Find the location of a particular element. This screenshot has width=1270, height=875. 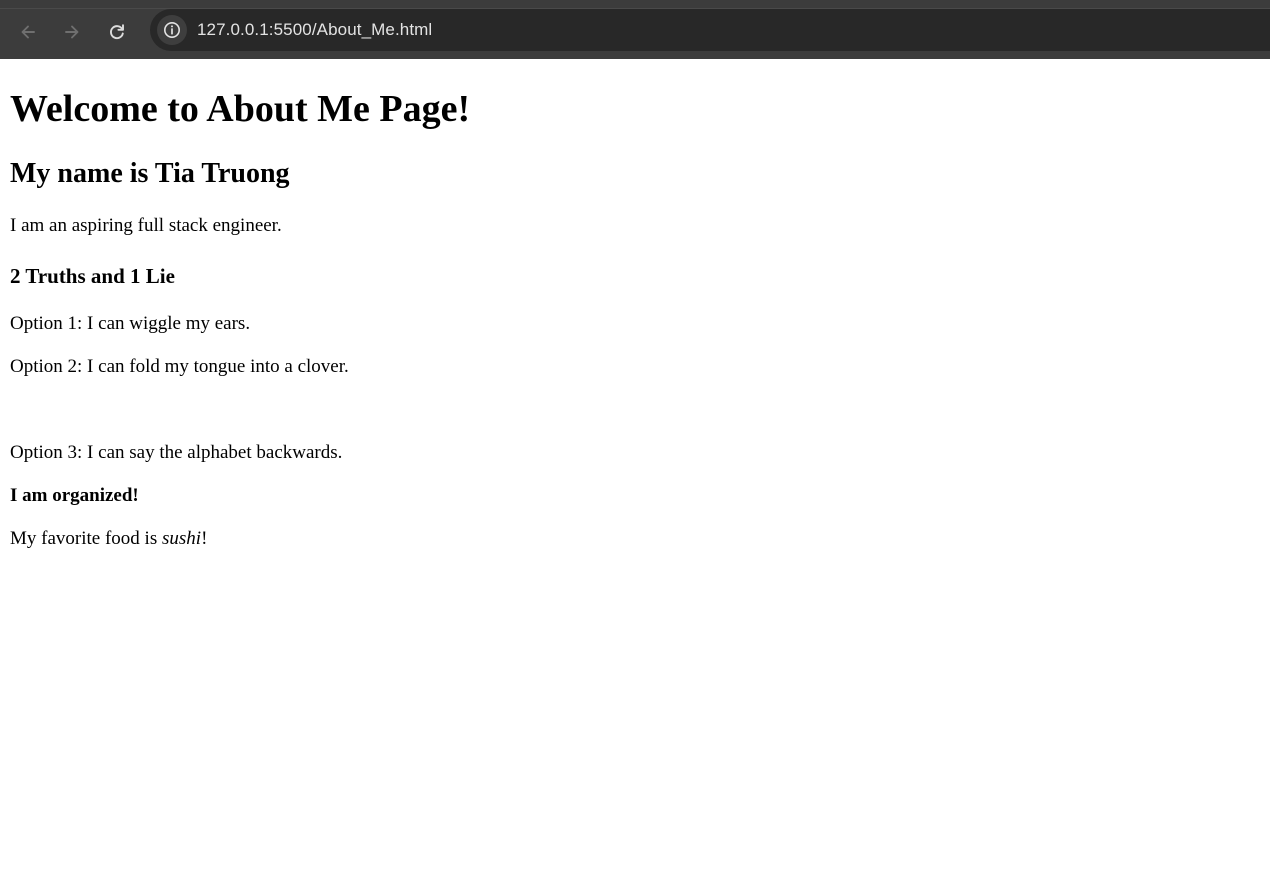

browser-toolbar: 127.0.0.1:5500/About_Me.html is located at coordinates (635, 33).